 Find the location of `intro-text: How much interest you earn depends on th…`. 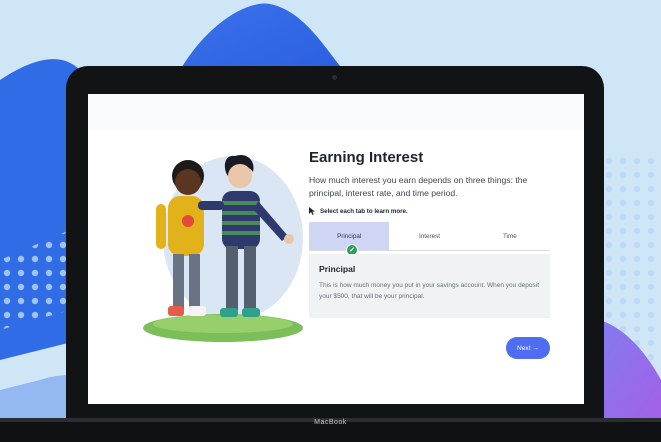

intro-text: How much interest you earn depends on th… is located at coordinates (418, 186).